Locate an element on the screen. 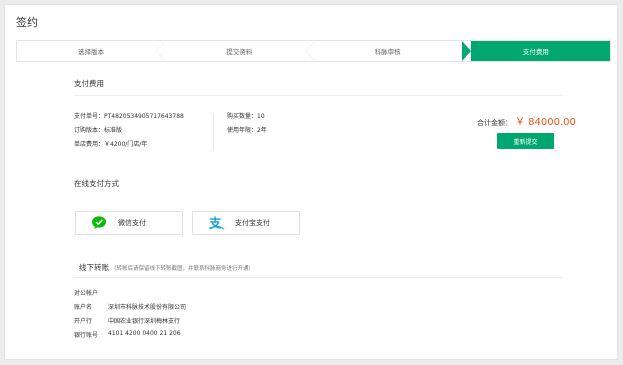  wechat-icon is located at coordinates (100, 223).